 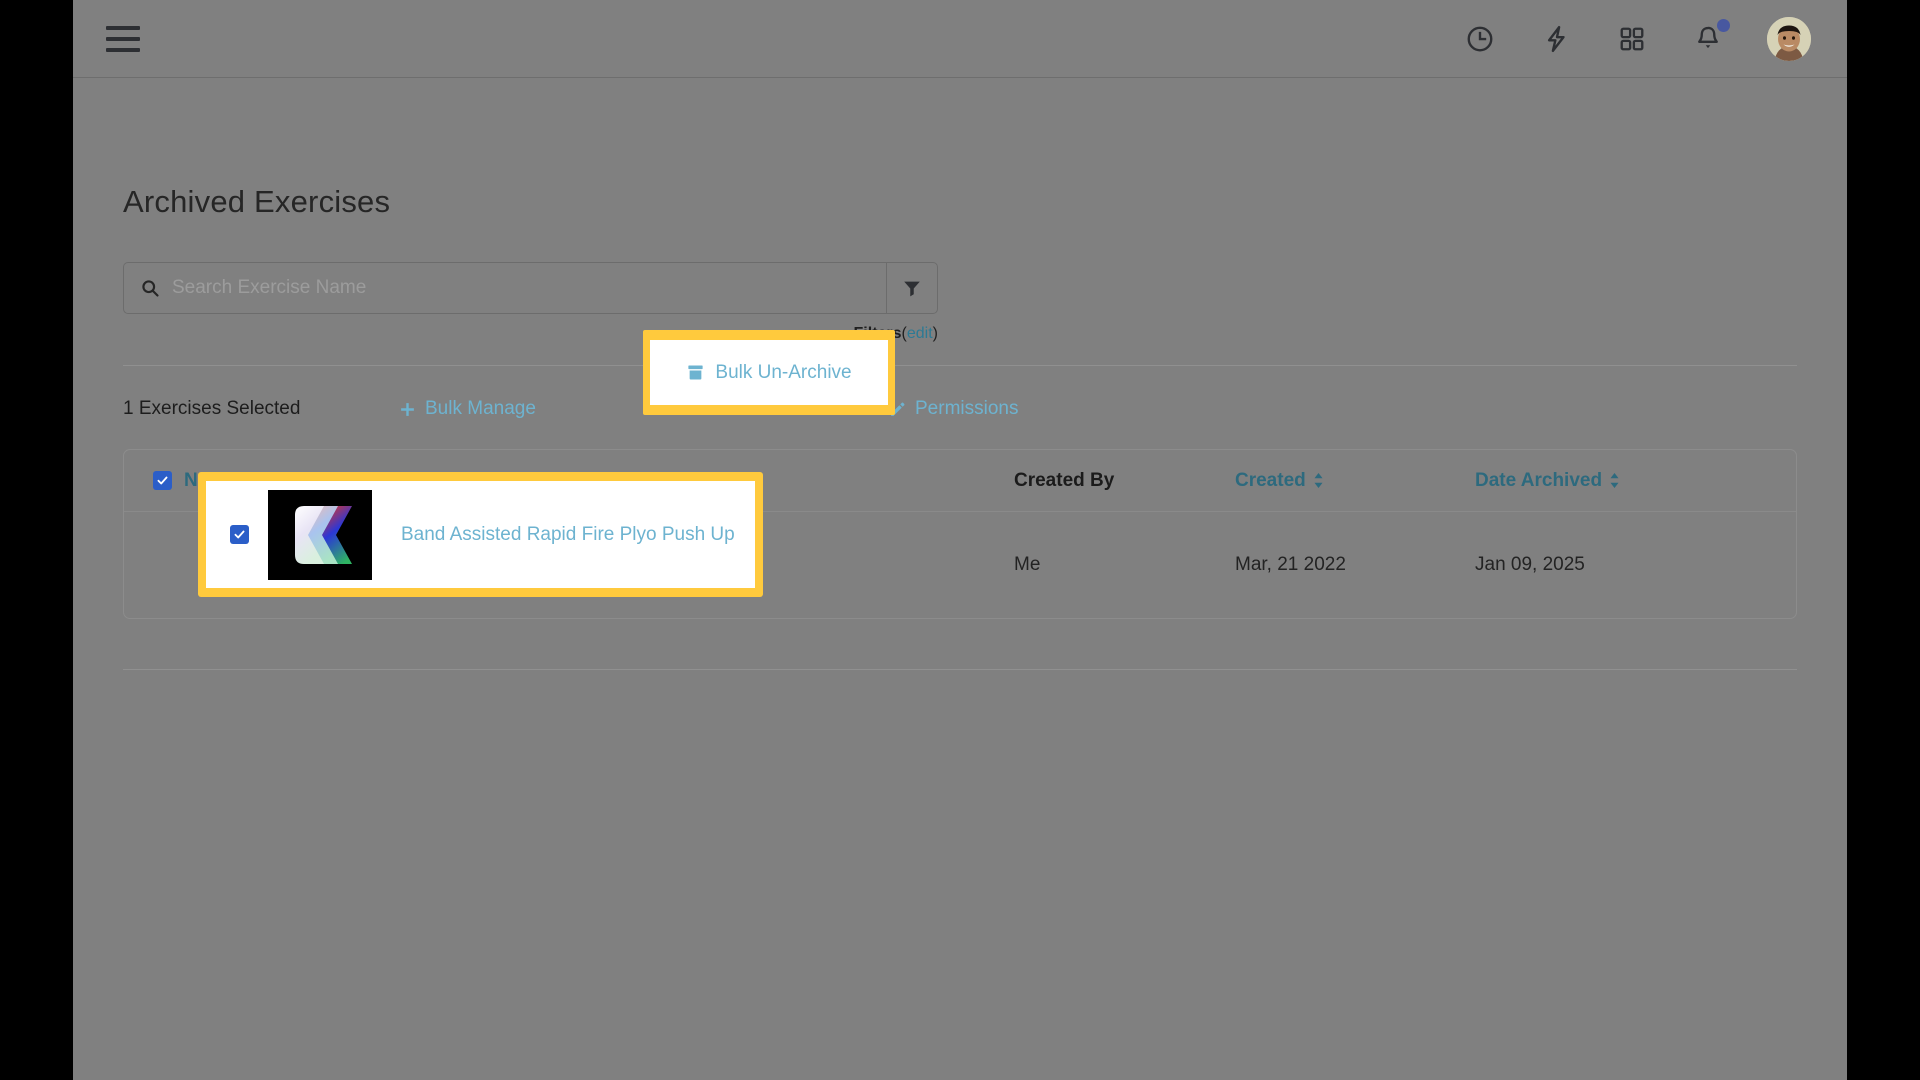 I want to click on notification-dot, so click(x=1723, y=25).